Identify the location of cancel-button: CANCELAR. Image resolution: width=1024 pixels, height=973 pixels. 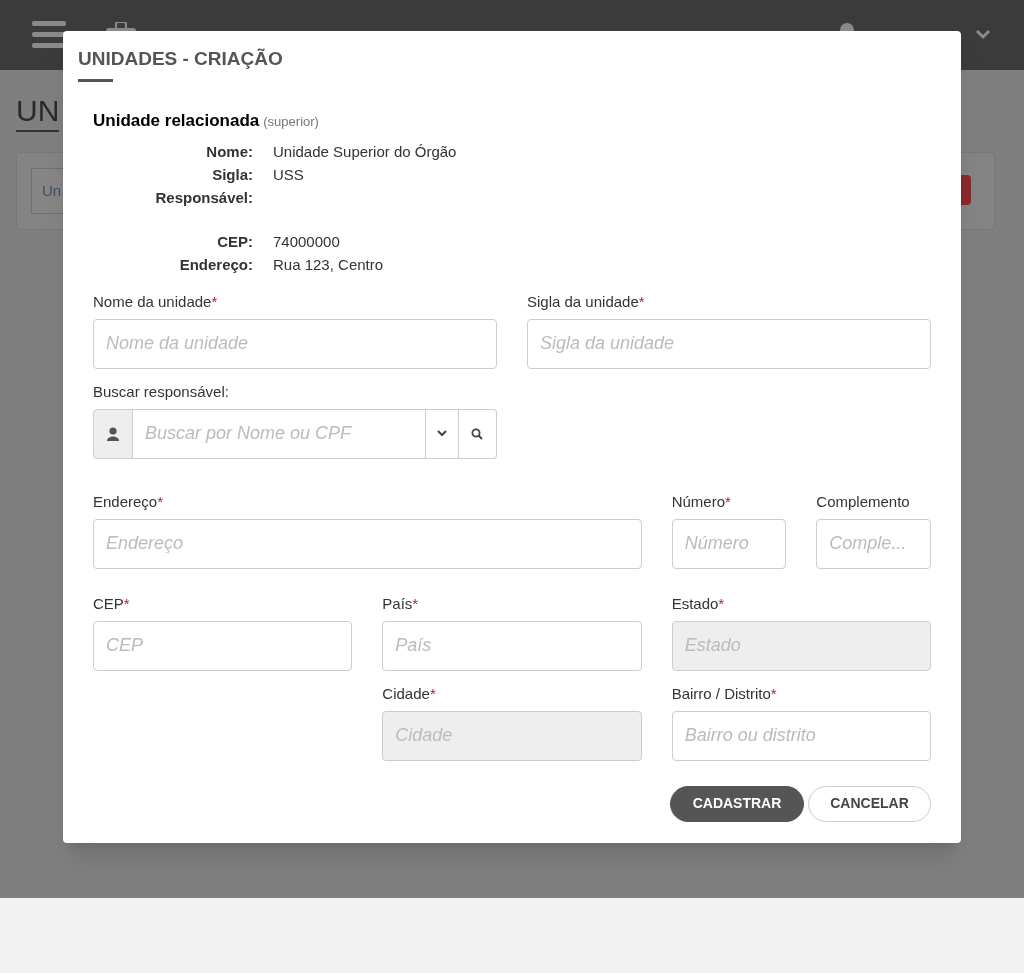
(869, 803).